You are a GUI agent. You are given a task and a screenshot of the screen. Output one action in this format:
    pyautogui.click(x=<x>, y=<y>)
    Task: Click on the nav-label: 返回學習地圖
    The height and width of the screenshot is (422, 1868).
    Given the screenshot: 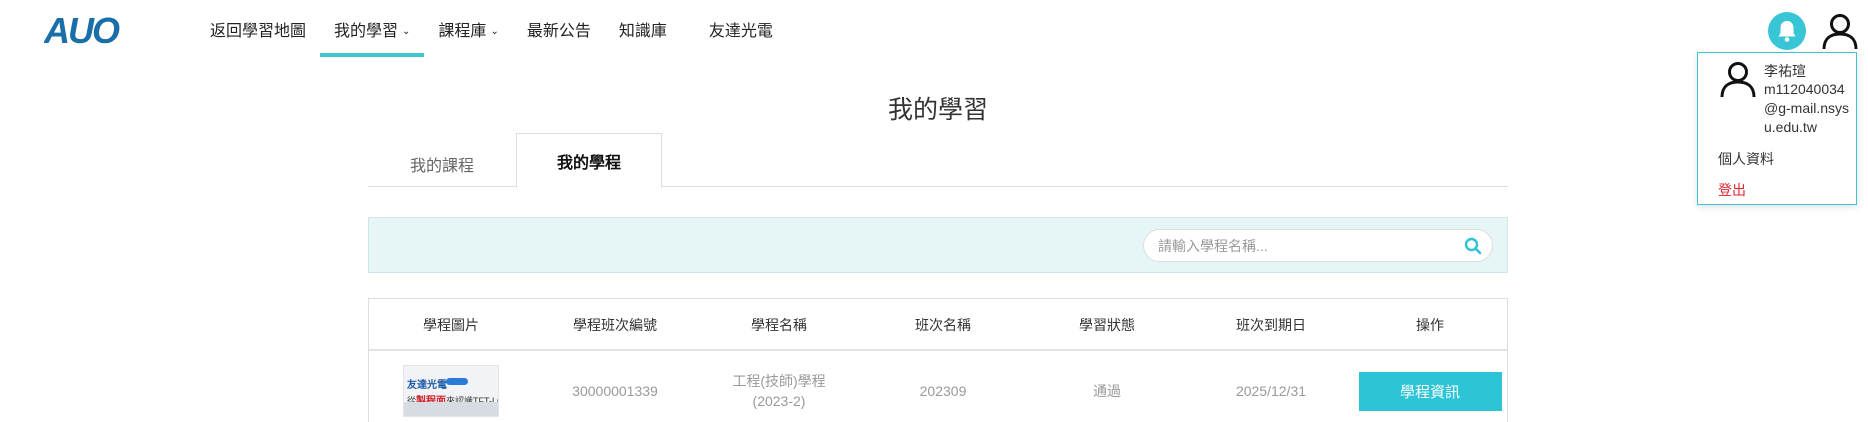 What is the action you would take?
    pyautogui.click(x=258, y=31)
    